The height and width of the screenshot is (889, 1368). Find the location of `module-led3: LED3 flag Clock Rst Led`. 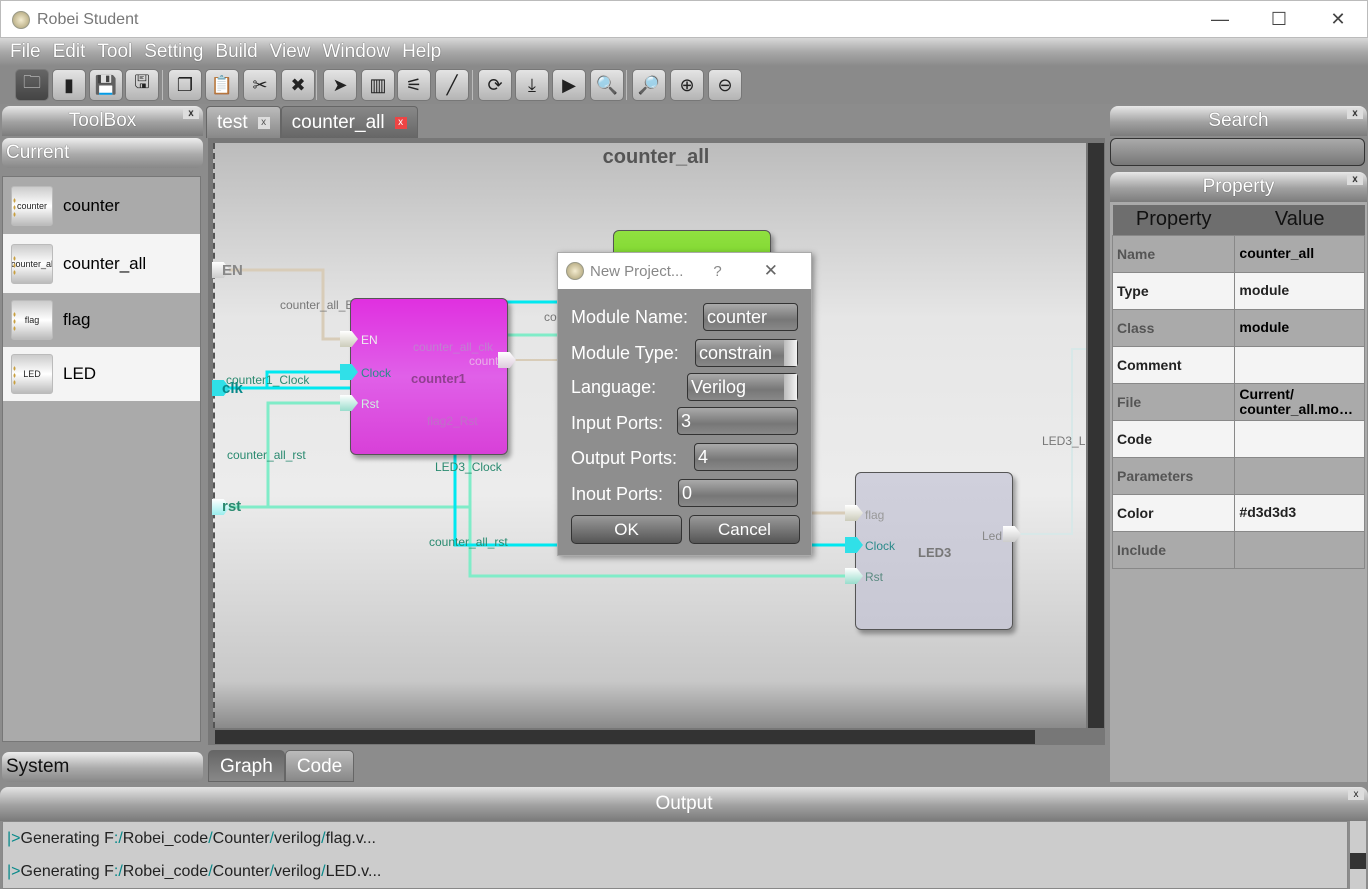

module-led3: LED3 flag Clock Rst Led is located at coordinates (934, 551).